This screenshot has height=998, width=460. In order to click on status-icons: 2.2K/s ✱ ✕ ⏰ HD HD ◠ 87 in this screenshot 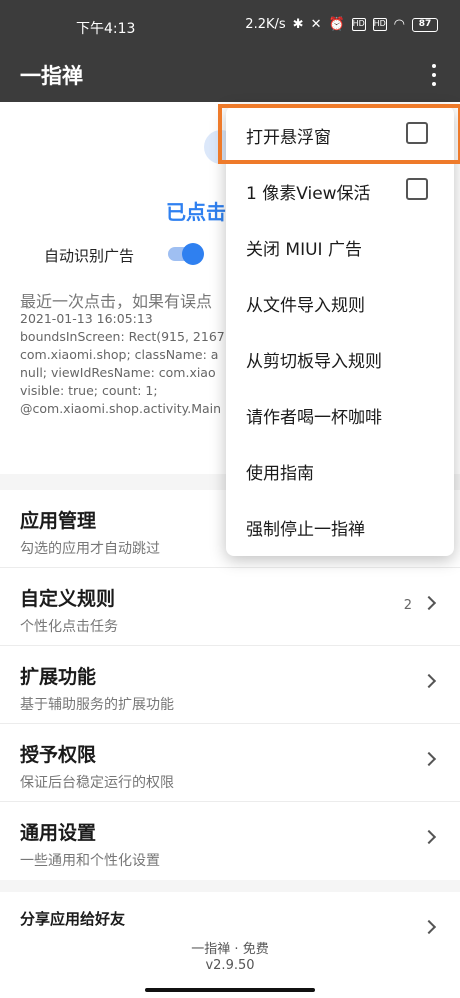, I will do `click(341, 24)`.